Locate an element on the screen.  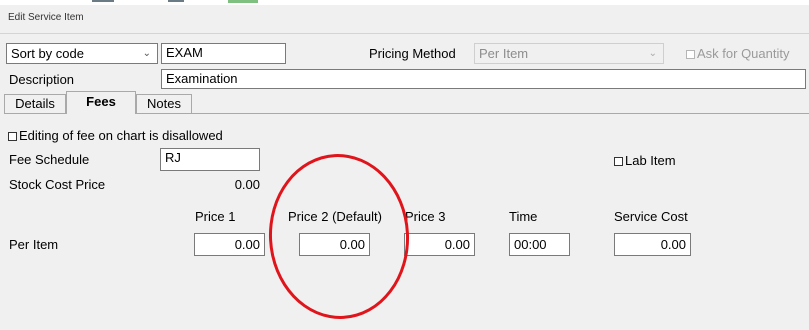
fee-schedule-label: Fee Schedule is located at coordinates (49, 159).